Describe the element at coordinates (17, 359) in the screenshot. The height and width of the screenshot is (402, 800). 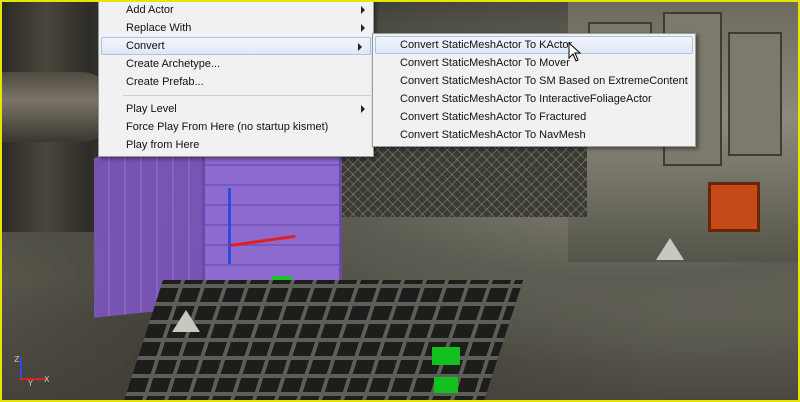
I see `axis-z-label: Z` at that location.